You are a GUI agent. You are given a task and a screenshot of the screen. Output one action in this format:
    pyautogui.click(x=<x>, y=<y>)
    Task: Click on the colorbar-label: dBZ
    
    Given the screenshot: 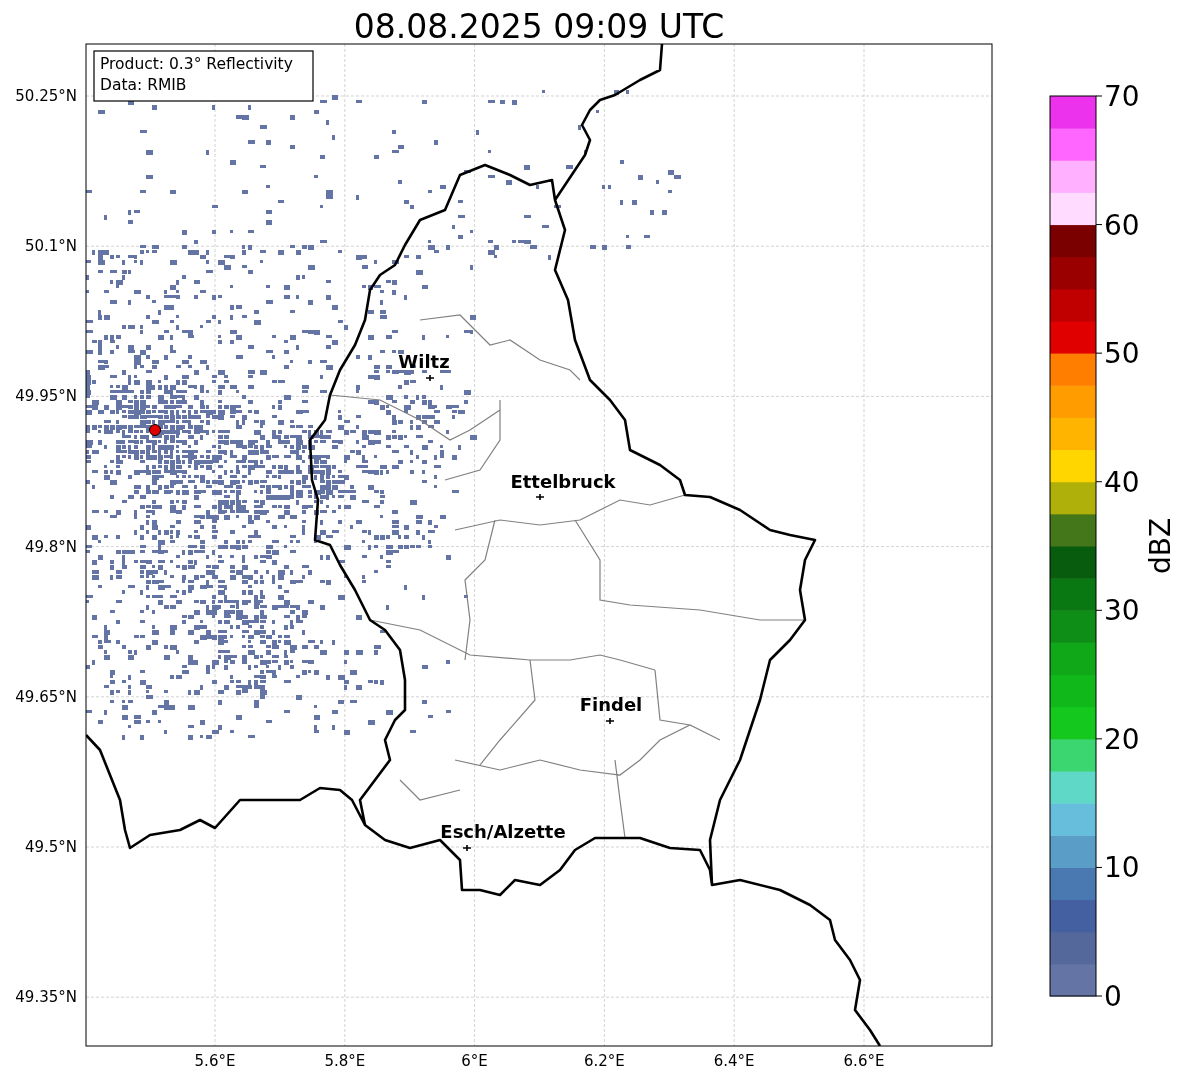 What is the action you would take?
    pyautogui.click(x=1160, y=546)
    